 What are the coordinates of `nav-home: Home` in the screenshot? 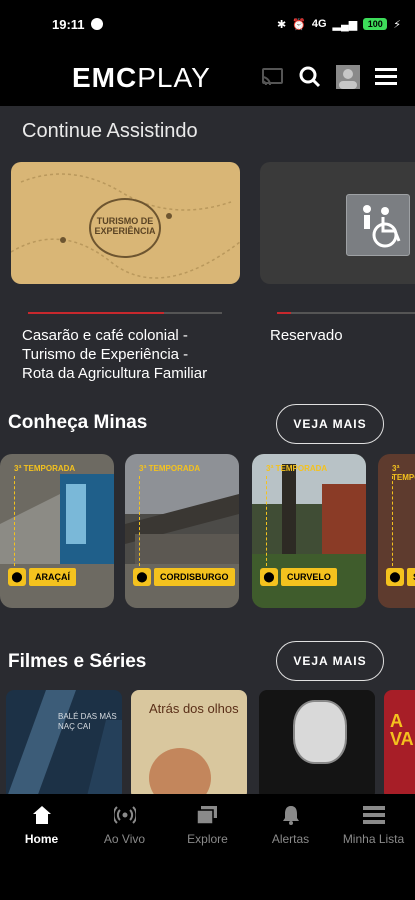 It's located at (41, 824).